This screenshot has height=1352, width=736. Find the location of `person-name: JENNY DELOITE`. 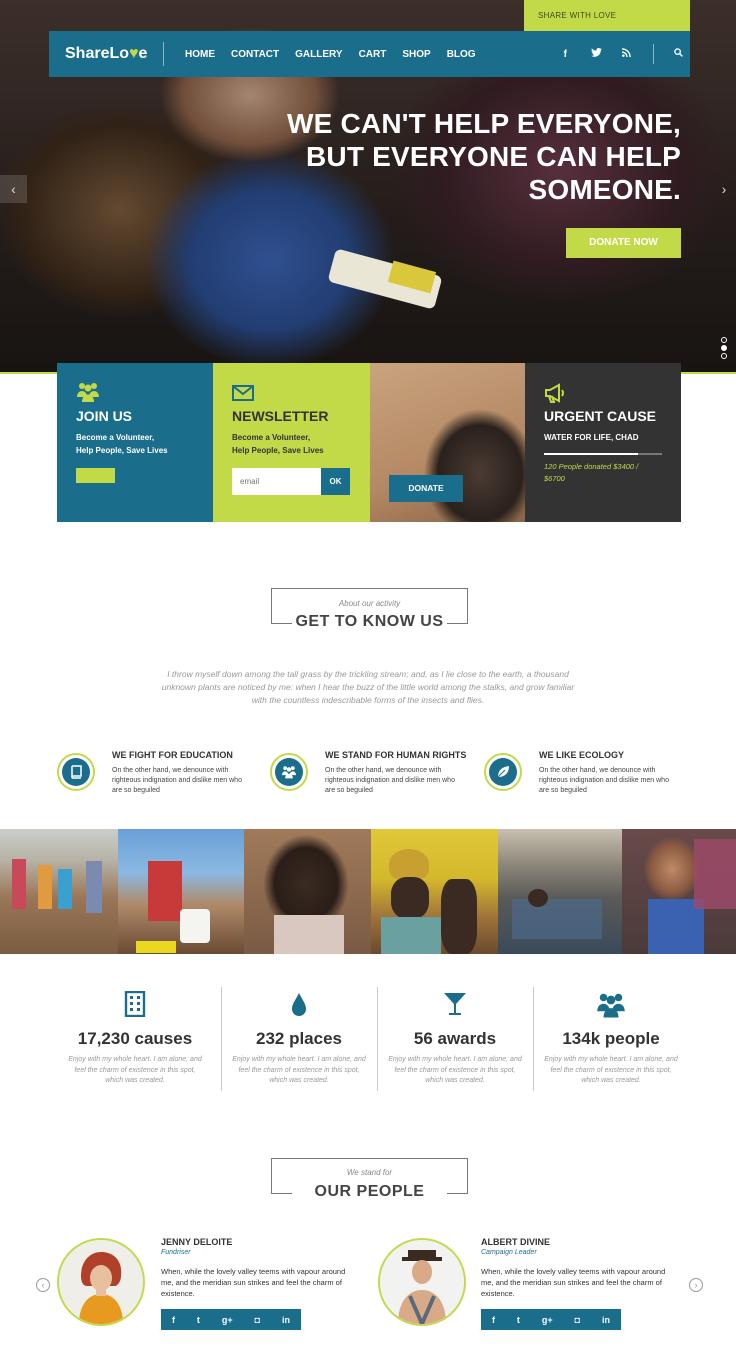

person-name: JENNY DELOITE is located at coordinates (197, 1242).